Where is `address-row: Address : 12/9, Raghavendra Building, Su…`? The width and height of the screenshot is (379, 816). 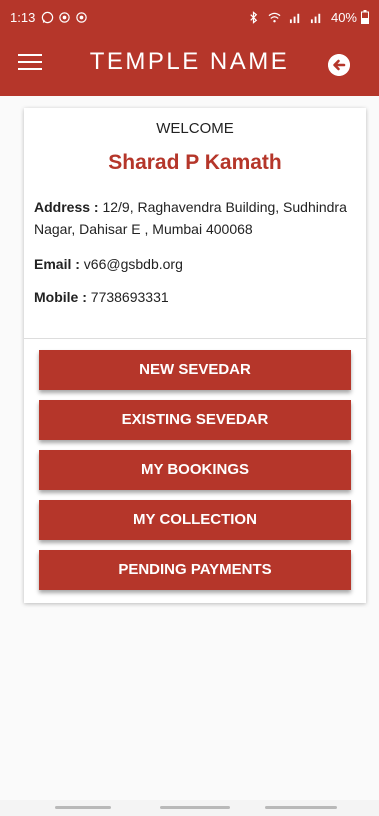 address-row: Address : 12/9, Raghavendra Building, Su… is located at coordinates (197, 218).